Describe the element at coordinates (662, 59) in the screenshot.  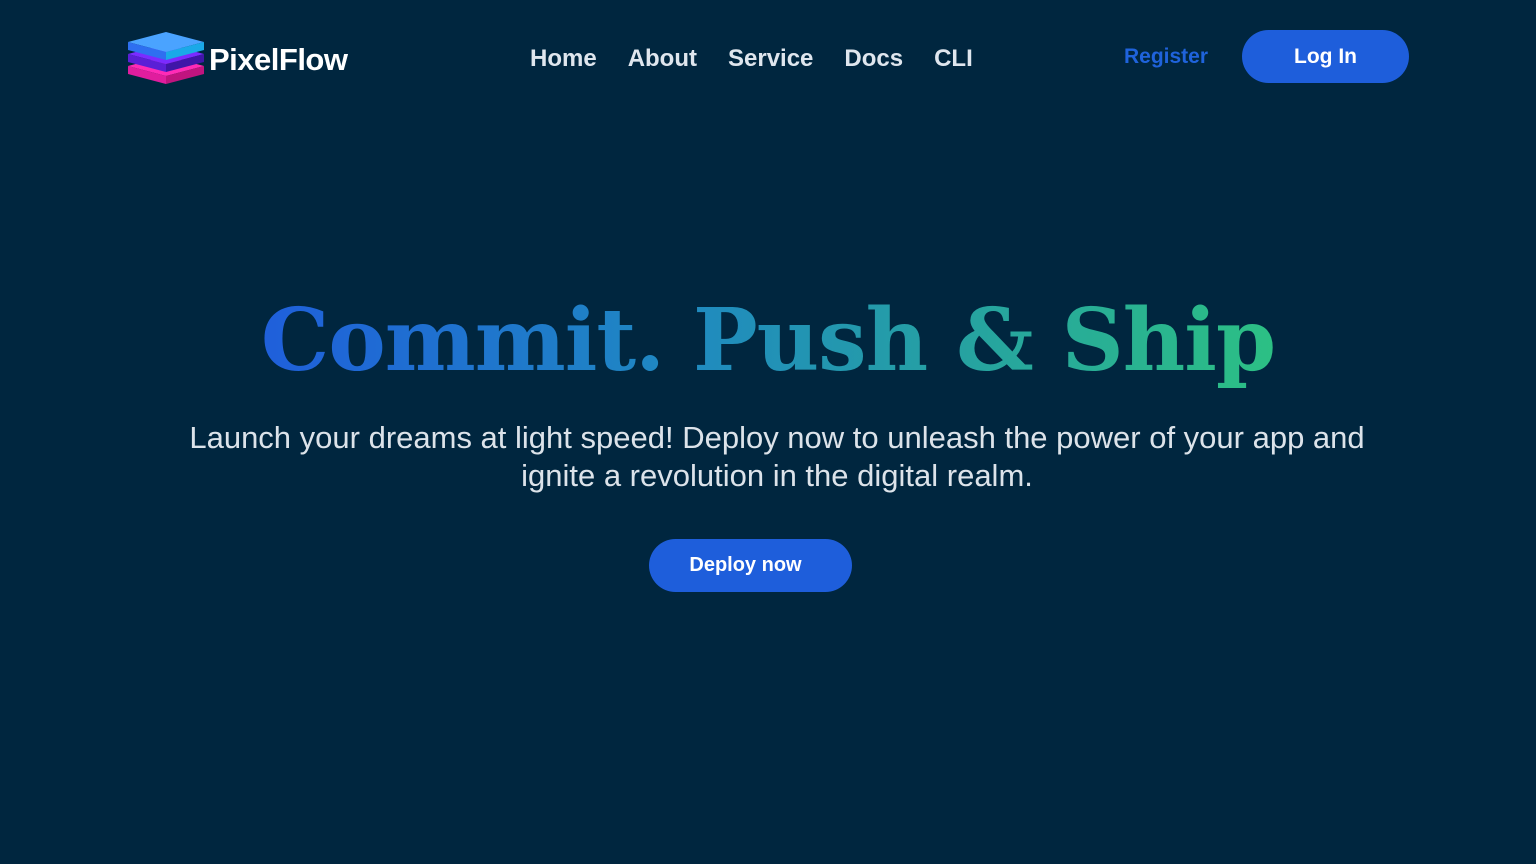
I see `nav-item-about: About` at that location.